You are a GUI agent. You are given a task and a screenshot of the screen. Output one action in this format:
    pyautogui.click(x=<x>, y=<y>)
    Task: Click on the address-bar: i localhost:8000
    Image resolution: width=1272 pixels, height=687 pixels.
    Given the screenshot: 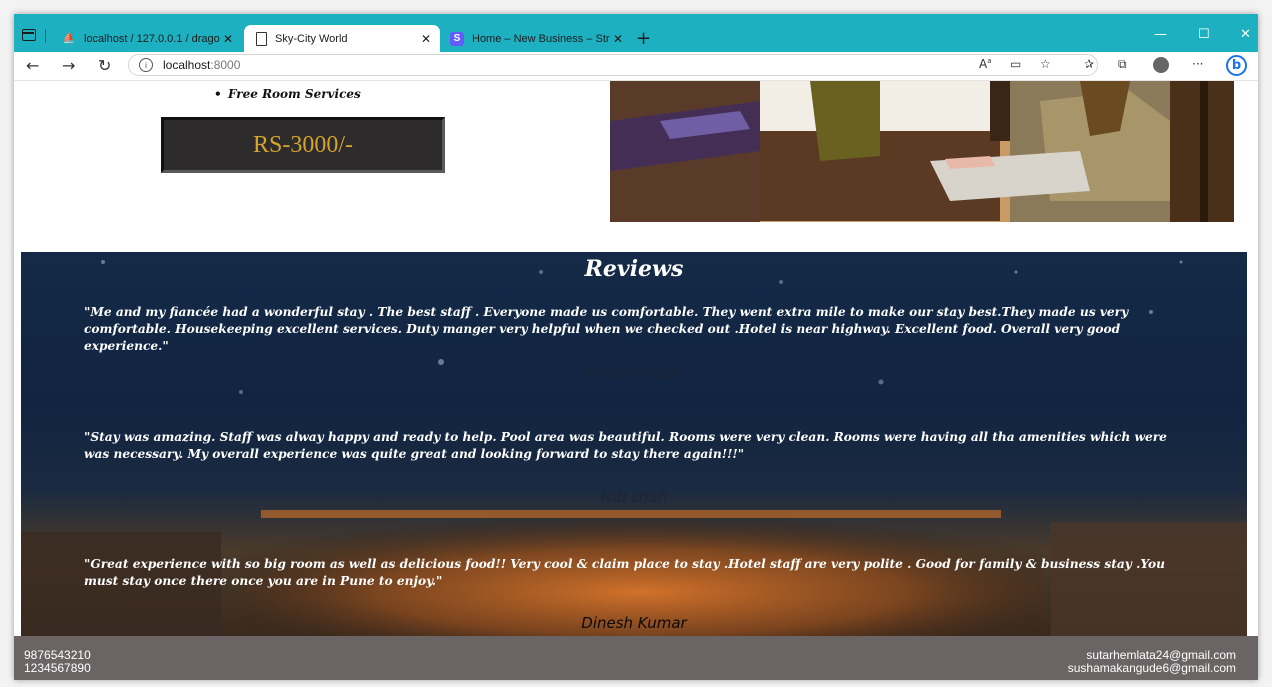 What is the action you would take?
    pyautogui.click(x=613, y=65)
    